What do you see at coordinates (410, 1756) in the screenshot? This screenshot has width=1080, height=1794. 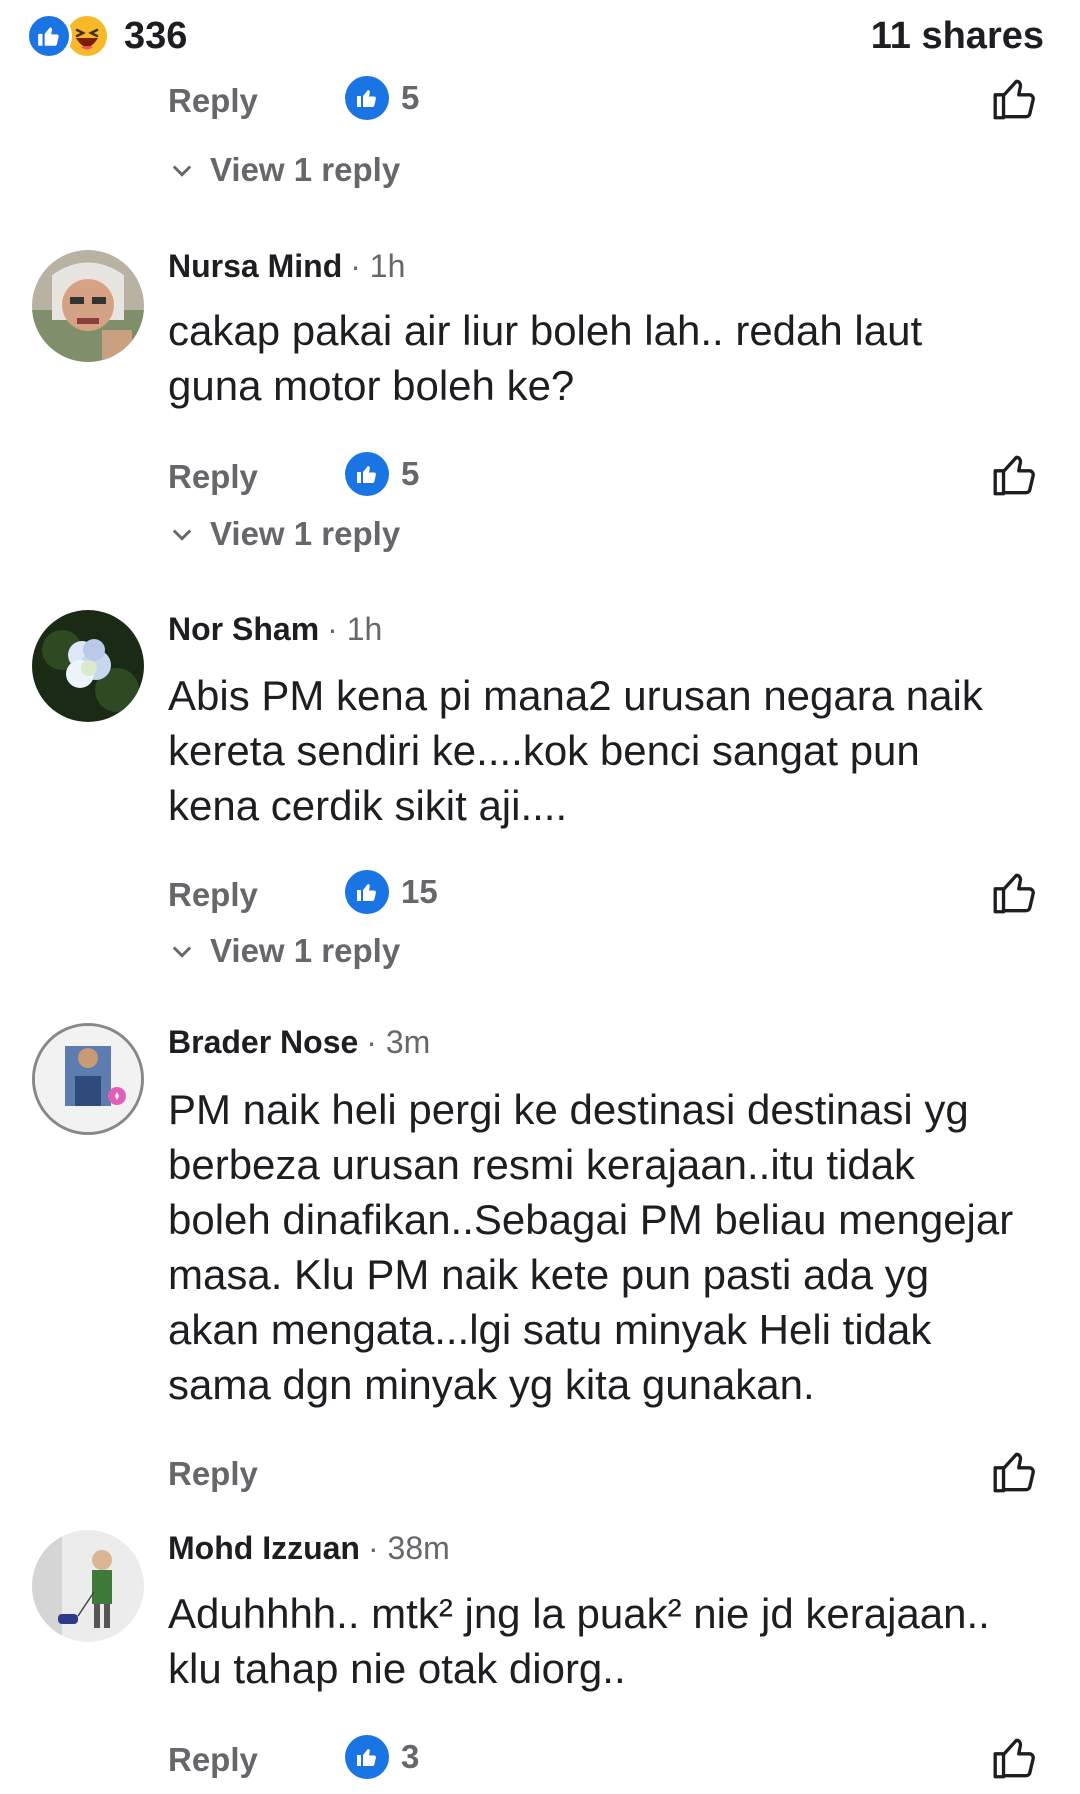 I see `like-count: 3` at bounding box center [410, 1756].